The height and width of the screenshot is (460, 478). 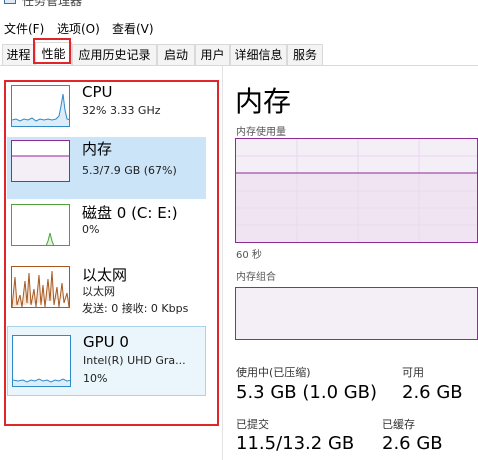 I want to click on tab-startup: 启动, so click(x=176, y=54).